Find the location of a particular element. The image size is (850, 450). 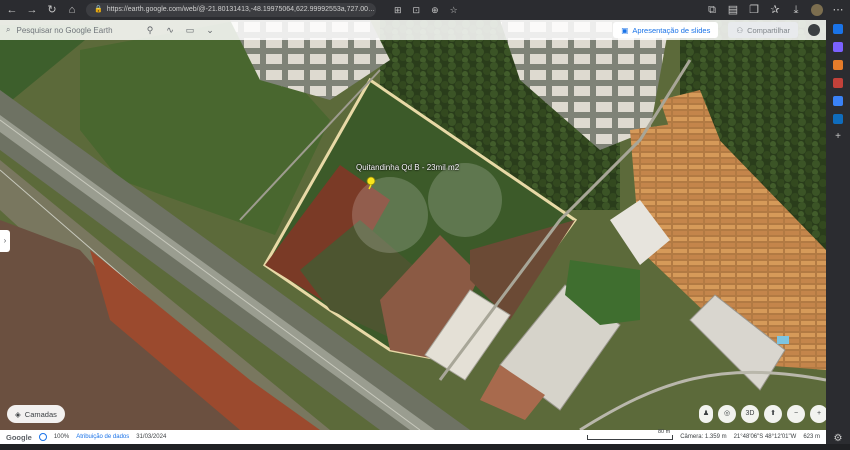

globe-icon is located at coordinates (42, 437).